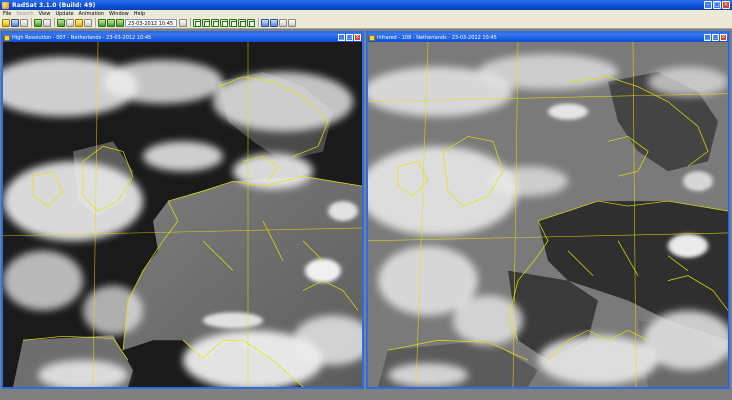  Describe the element at coordinates (6, 22) in the screenshot. I see `radar-icon` at that location.